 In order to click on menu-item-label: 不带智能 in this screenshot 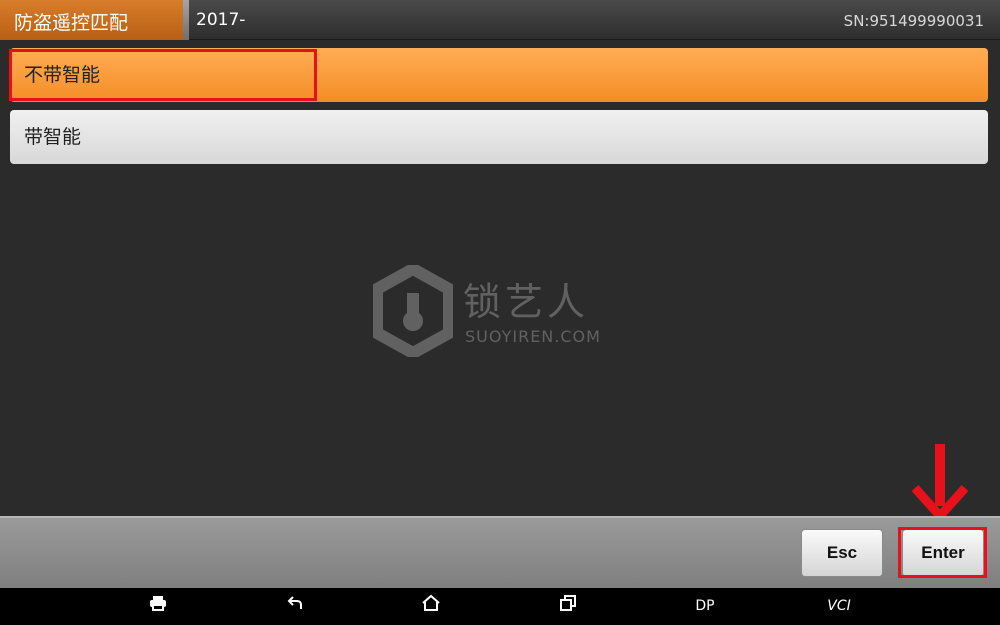, I will do `click(62, 75)`.